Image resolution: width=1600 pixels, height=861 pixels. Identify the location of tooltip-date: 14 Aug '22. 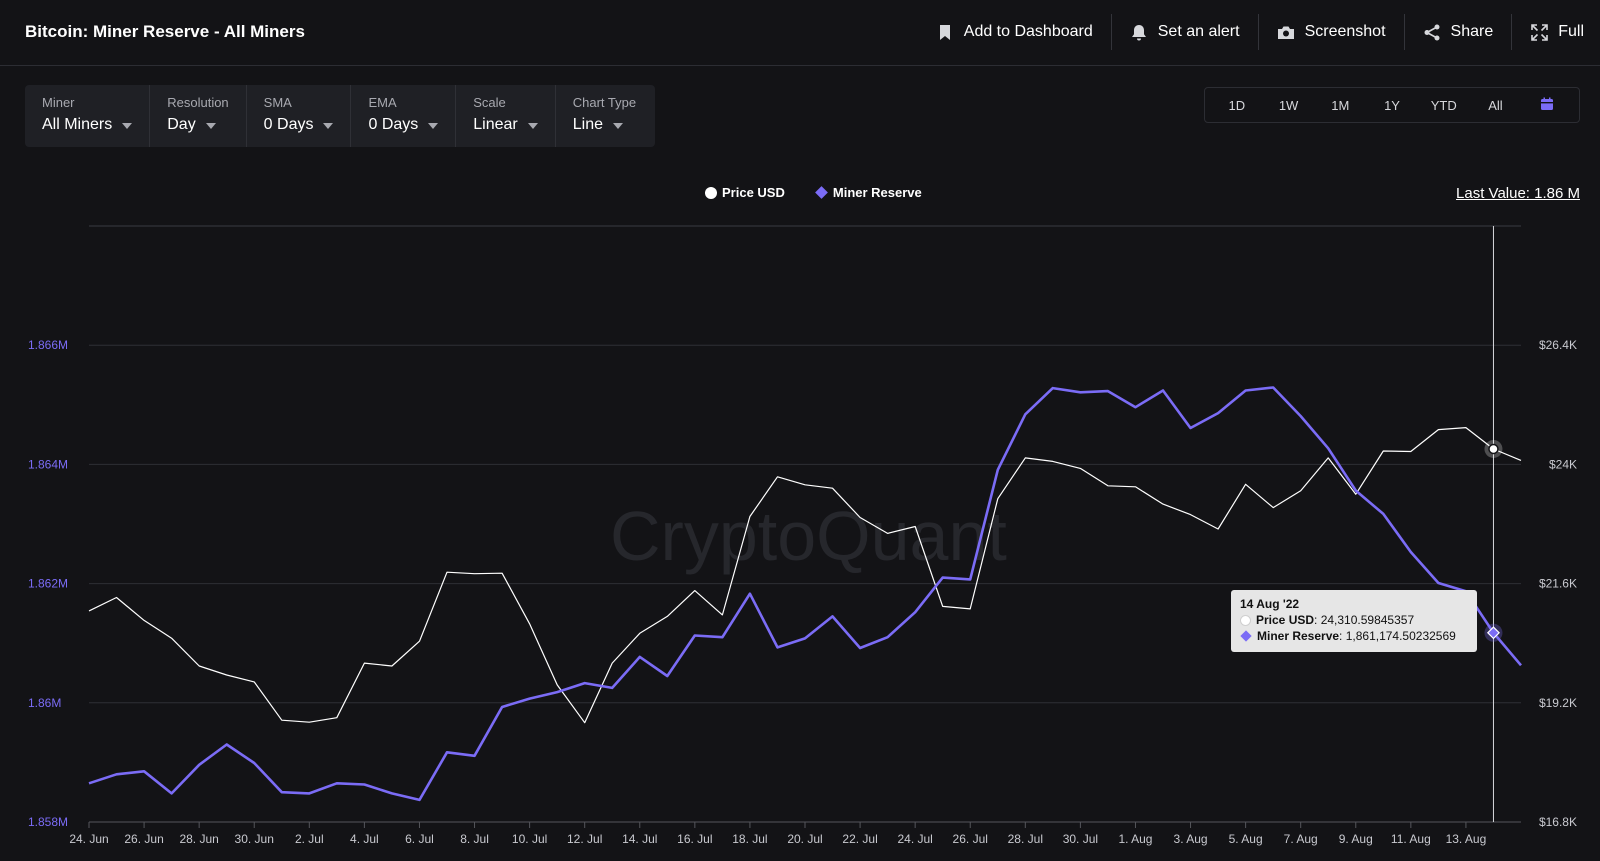
(1270, 604).